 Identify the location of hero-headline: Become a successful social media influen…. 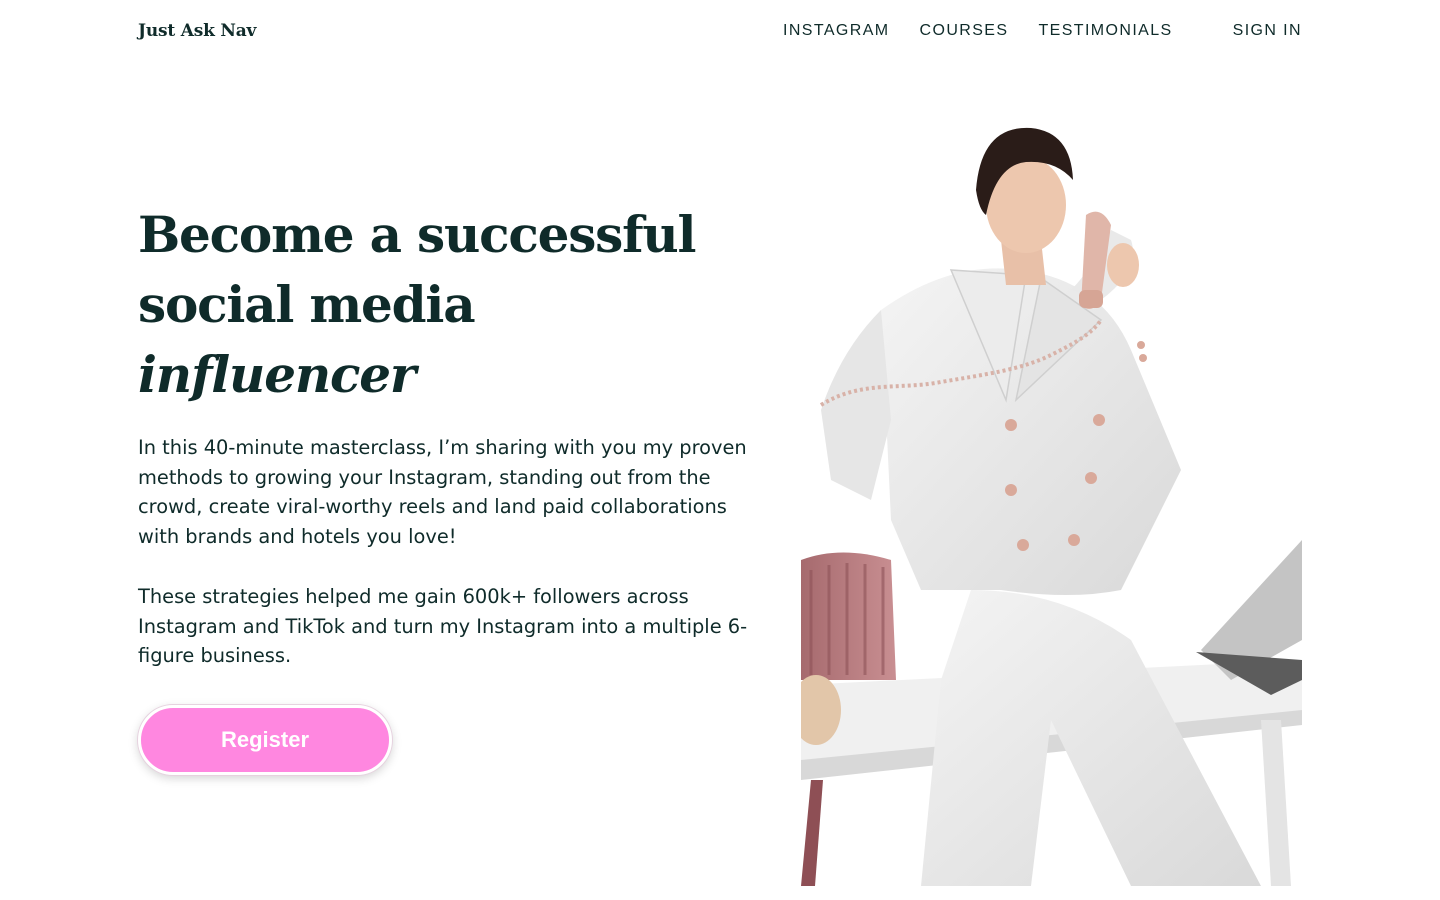
(443, 305).